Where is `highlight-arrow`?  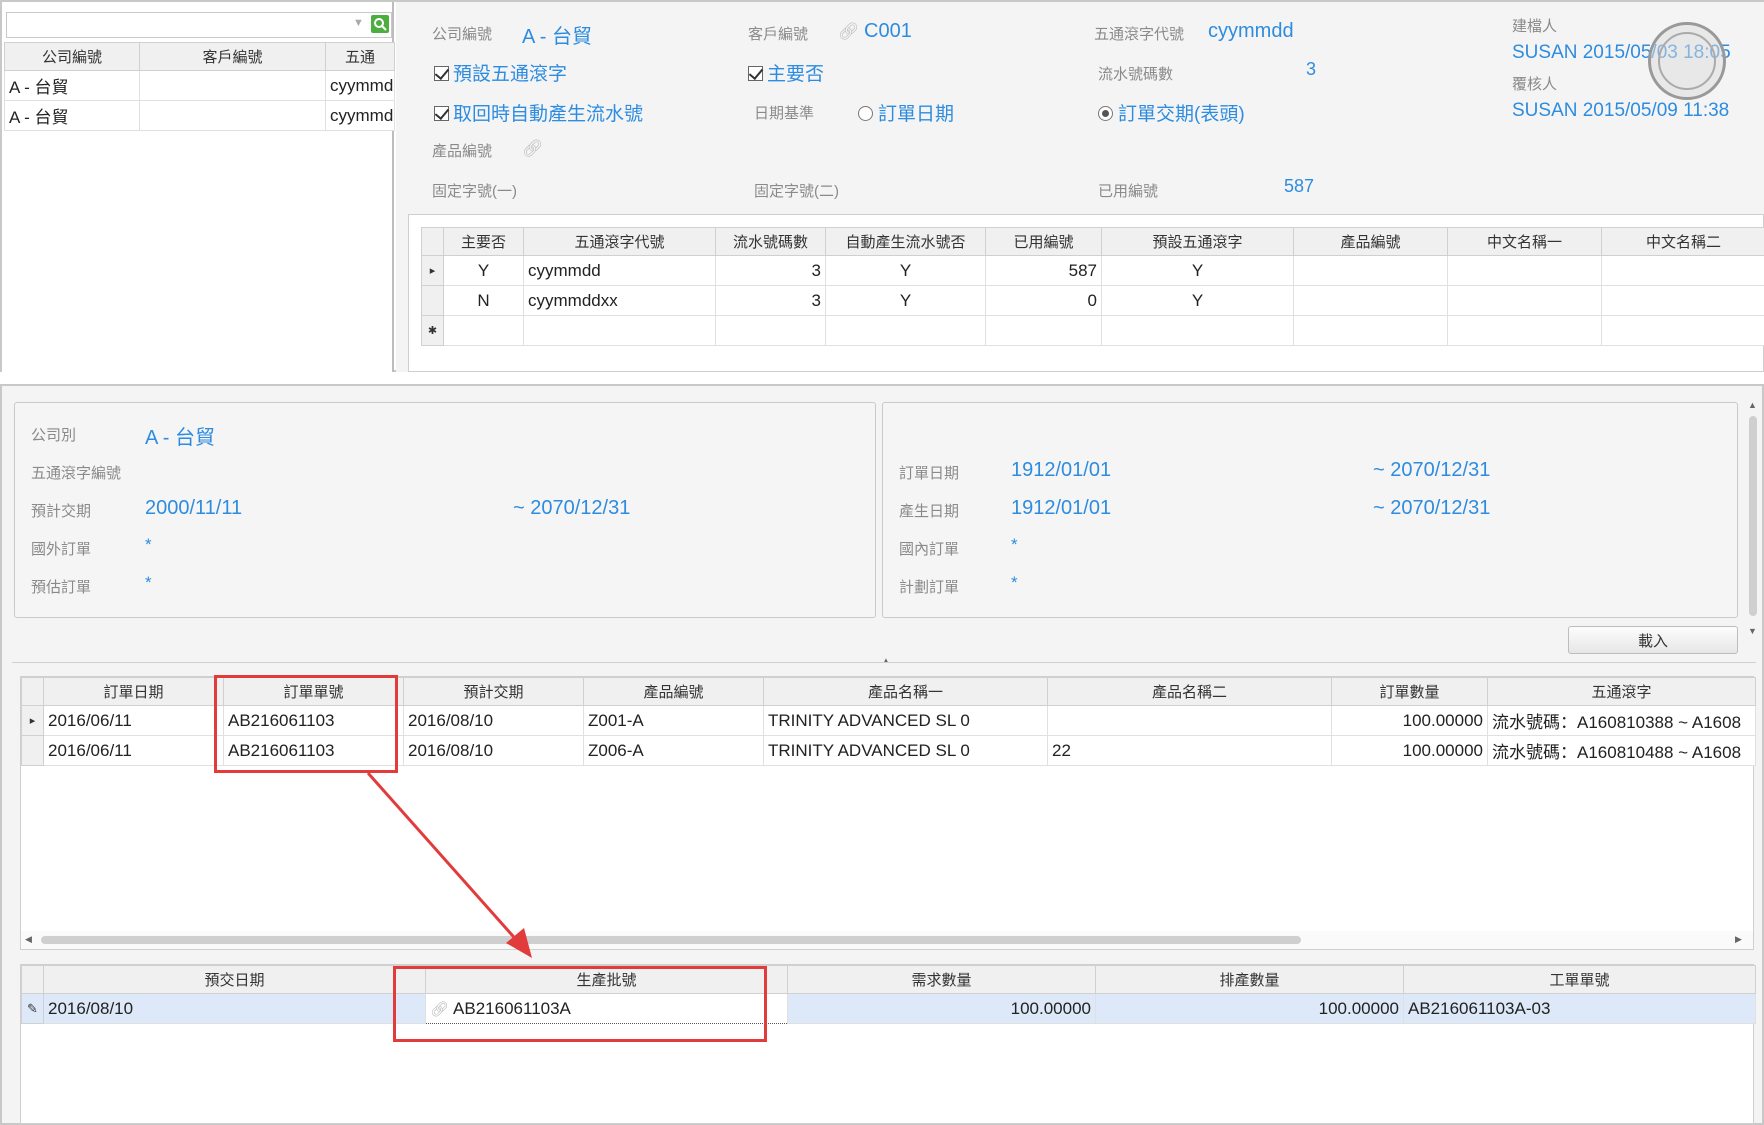
highlight-arrow is located at coordinates (449, 865).